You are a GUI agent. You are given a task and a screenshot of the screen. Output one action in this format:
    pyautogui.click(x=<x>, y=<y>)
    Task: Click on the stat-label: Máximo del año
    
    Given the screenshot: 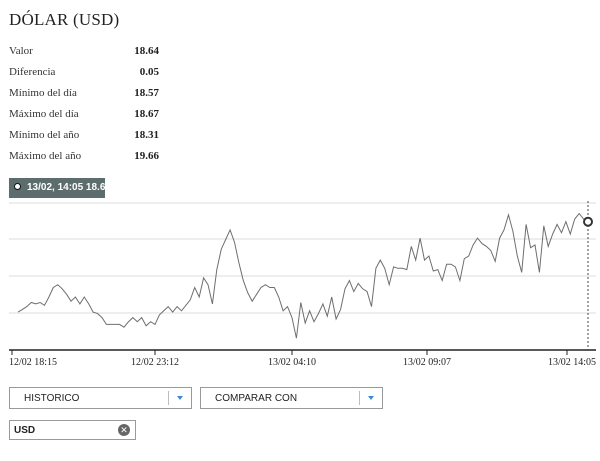 What is the action you would take?
    pyautogui.click(x=45, y=156)
    